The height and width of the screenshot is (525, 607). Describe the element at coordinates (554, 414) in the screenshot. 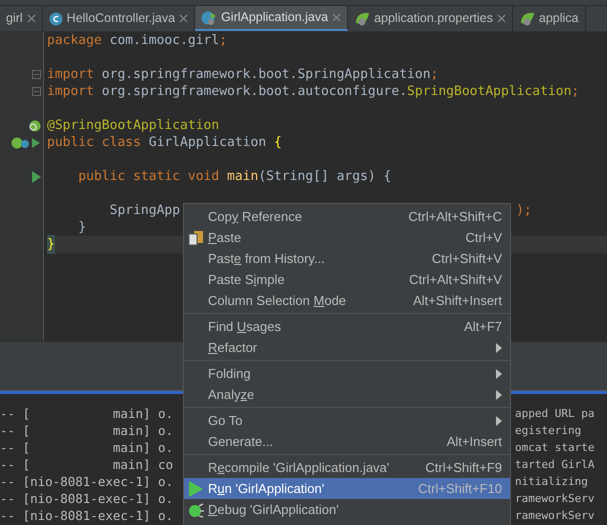

I see `log-text: apped URL pa` at that location.